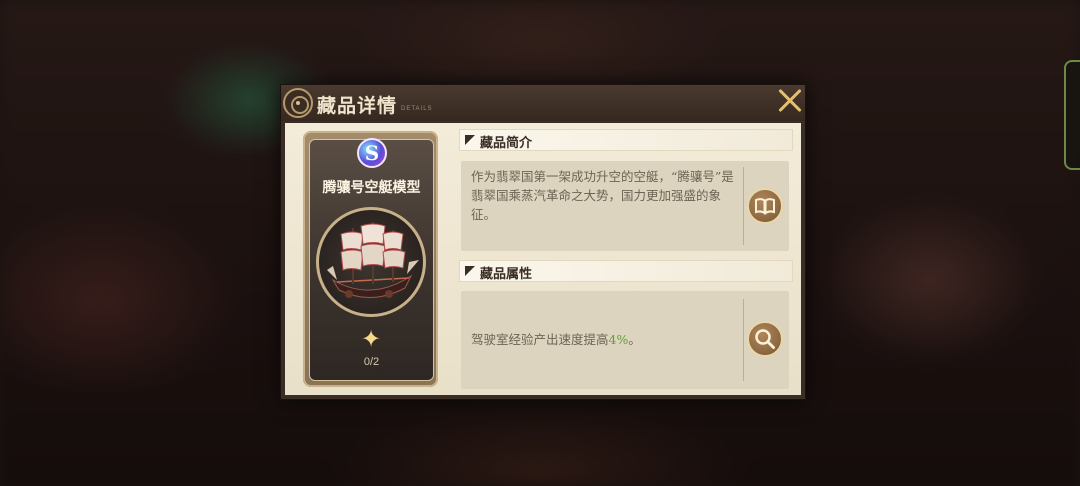 Image resolution: width=1080 pixels, height=486 pixels. I want to click on section-box-attributes: 驾驶室经验产出速度提高4%。, so click(625, 340).